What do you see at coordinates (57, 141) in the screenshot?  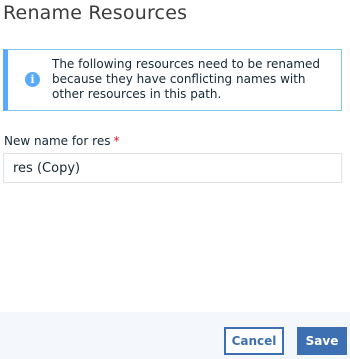 I see `new-name-label-text: New name for res` at bounding box center [57, 141].